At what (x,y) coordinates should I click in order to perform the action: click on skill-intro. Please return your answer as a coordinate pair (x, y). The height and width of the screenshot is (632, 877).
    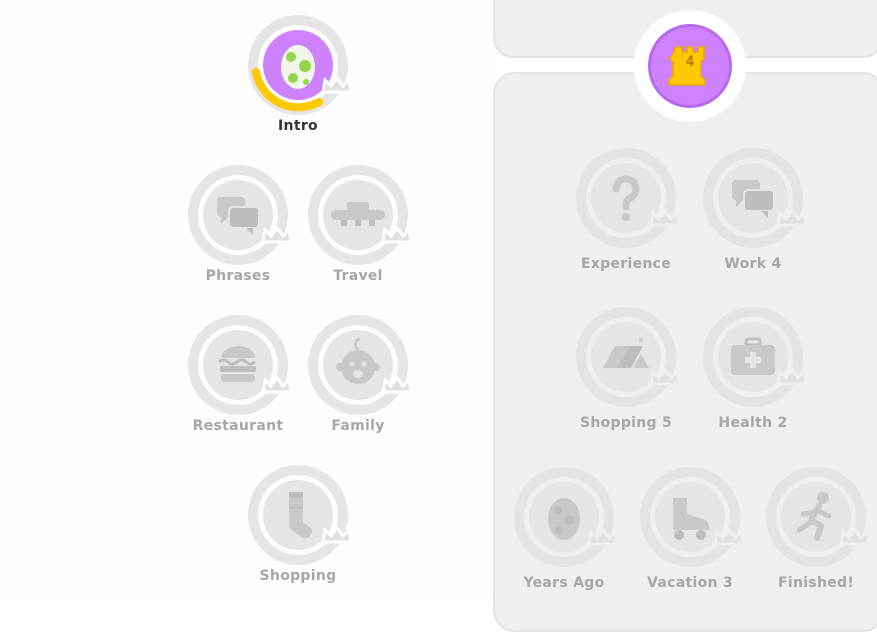
    Looking at the image, I should click on (298, 65).